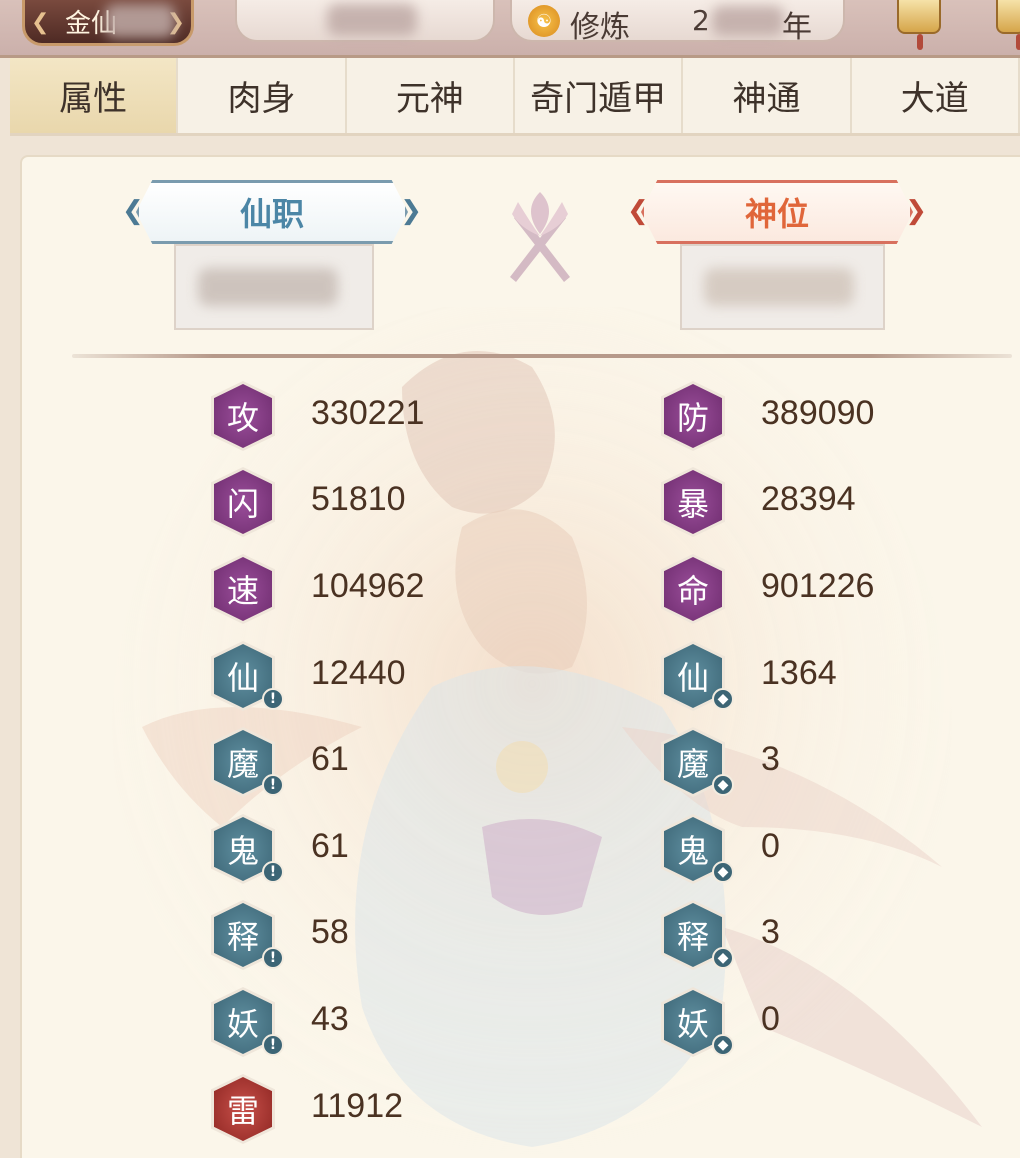 The height and width of the screenshot is (1158, 1020). Describe the element at coordinates (797, 27) in the screenshot. I see `cultivation-unit: 年` at that location.